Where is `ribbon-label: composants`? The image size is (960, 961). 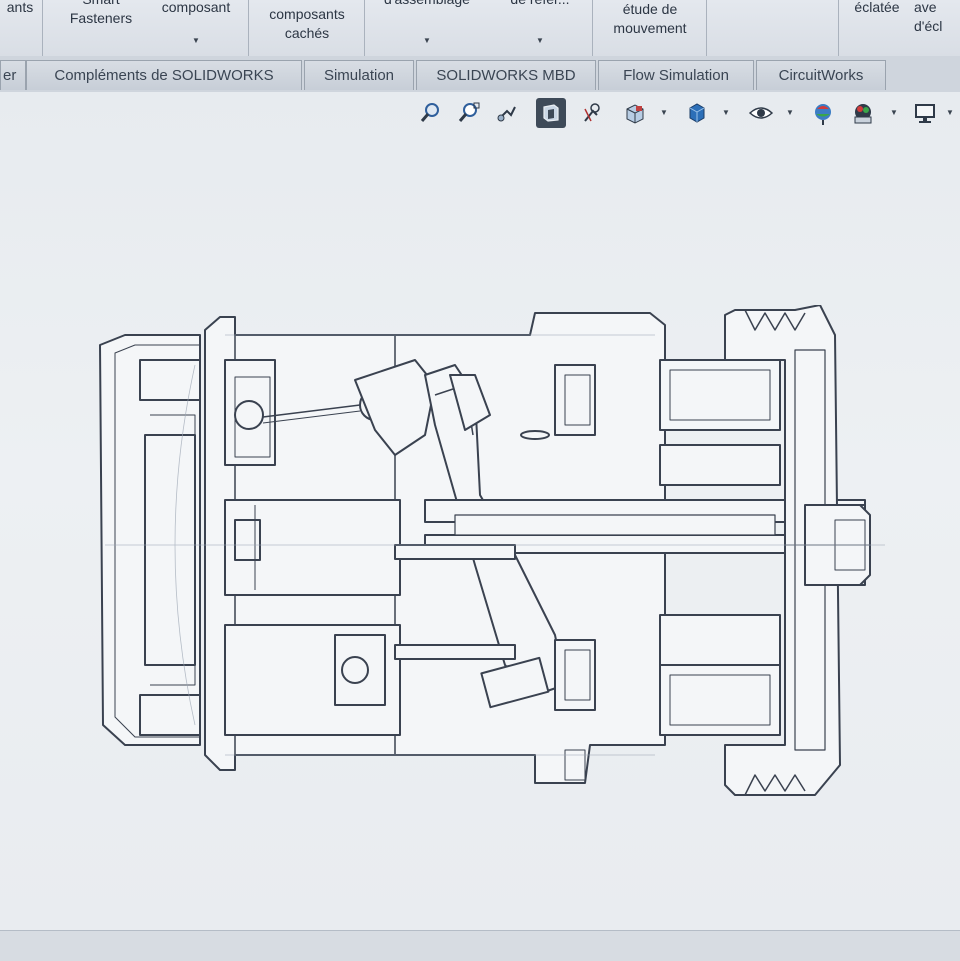 ribbon-label: composants is located at coordinates (307, 14).